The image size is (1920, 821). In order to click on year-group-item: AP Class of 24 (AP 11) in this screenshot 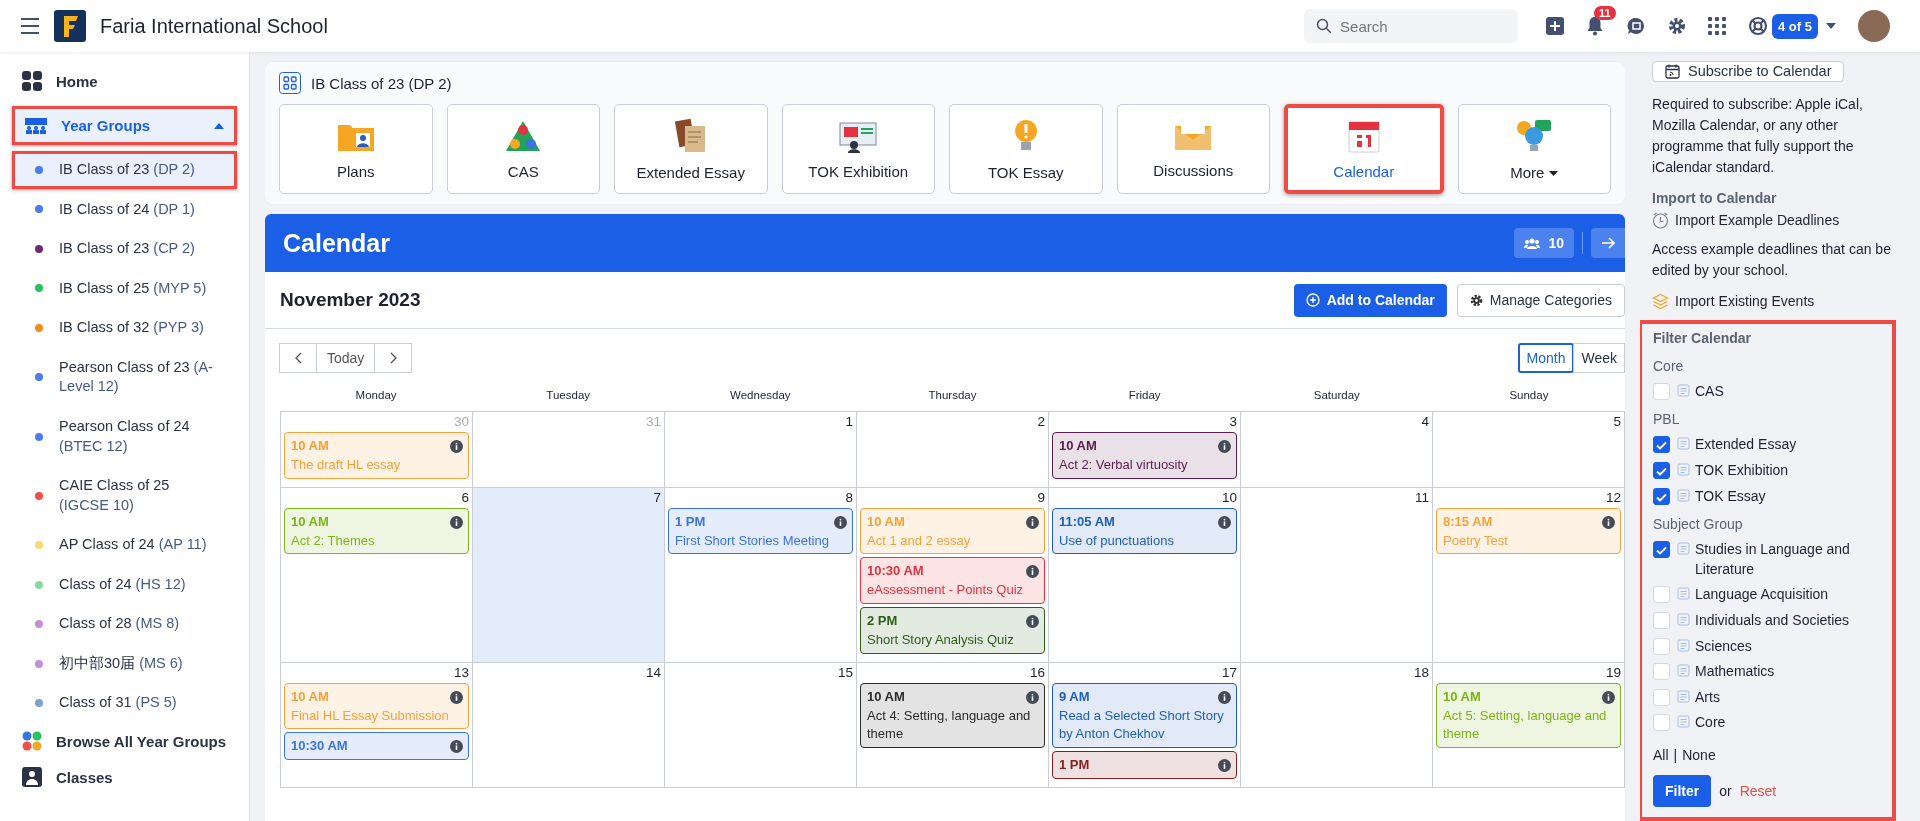, I will do `click(124, 545)`.